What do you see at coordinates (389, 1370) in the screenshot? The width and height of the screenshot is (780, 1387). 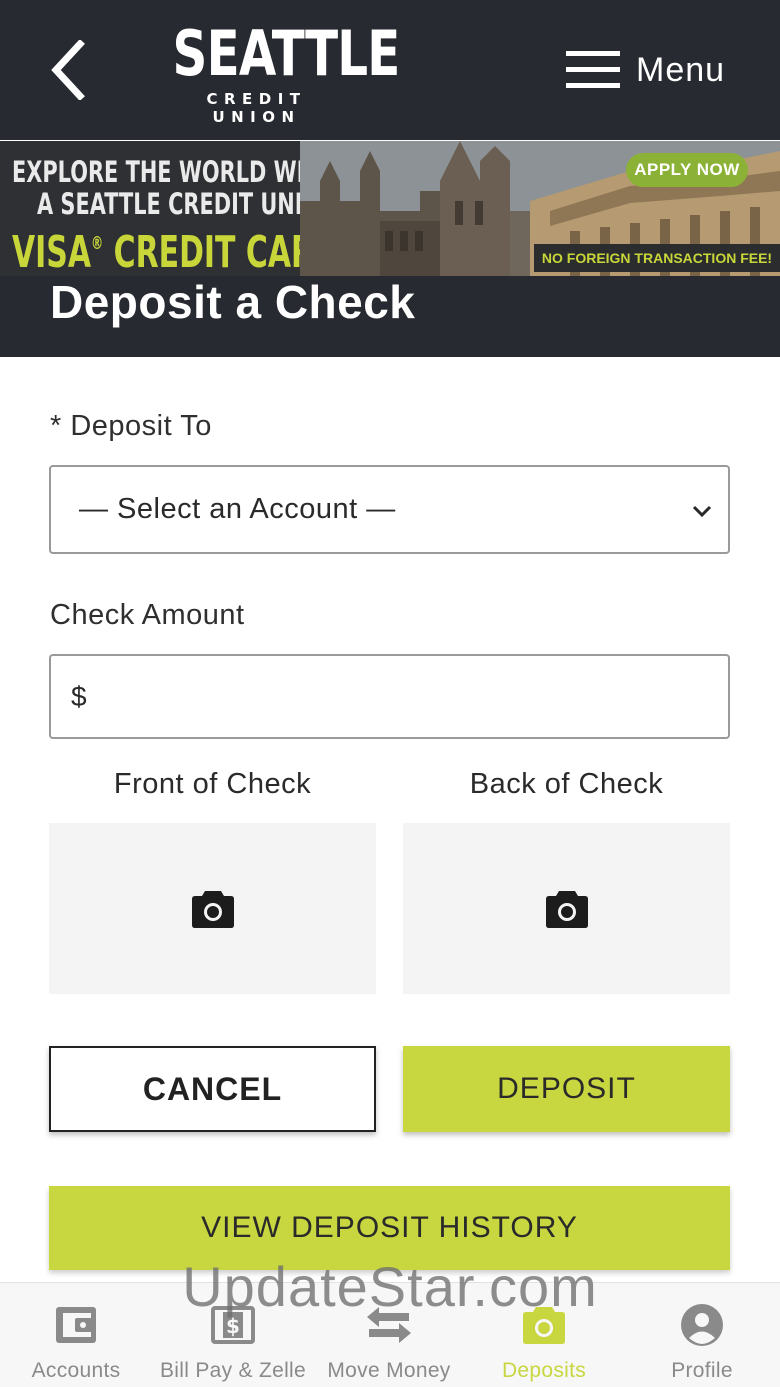 I see `tab-label: Move Money` at bounding box center [389, 1370].